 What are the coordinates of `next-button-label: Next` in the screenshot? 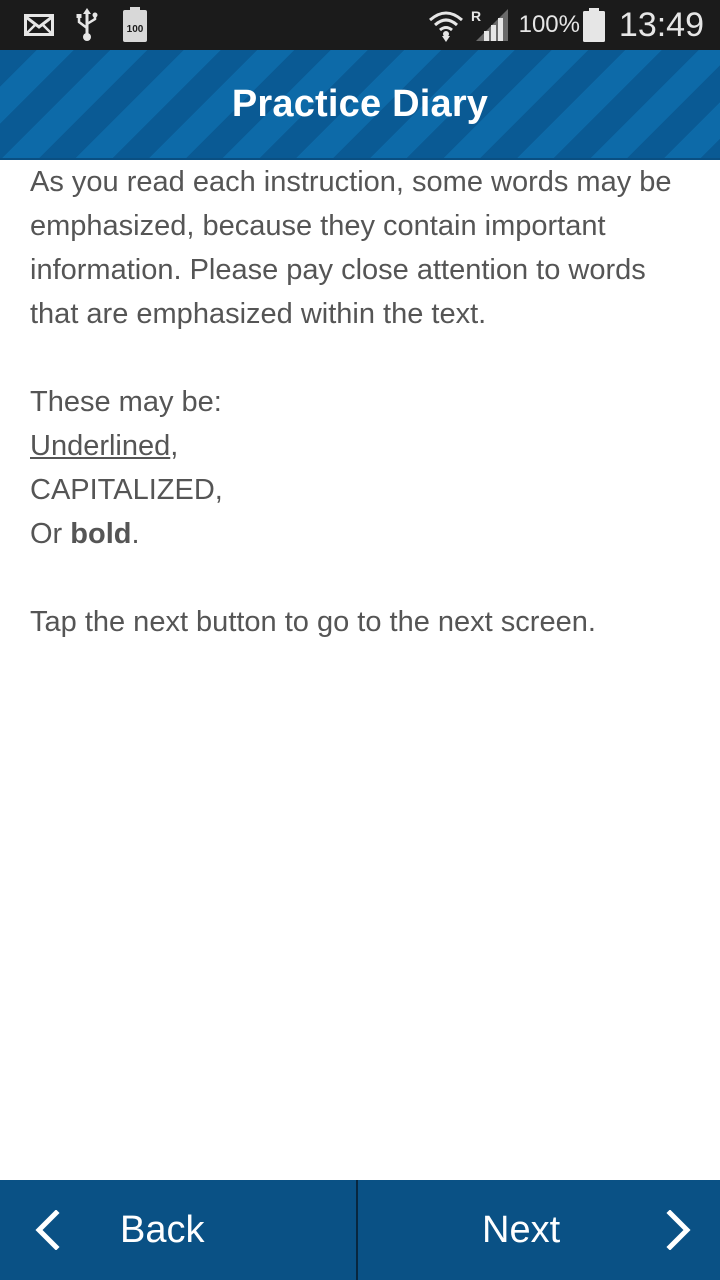 It's located at (521, 1229).